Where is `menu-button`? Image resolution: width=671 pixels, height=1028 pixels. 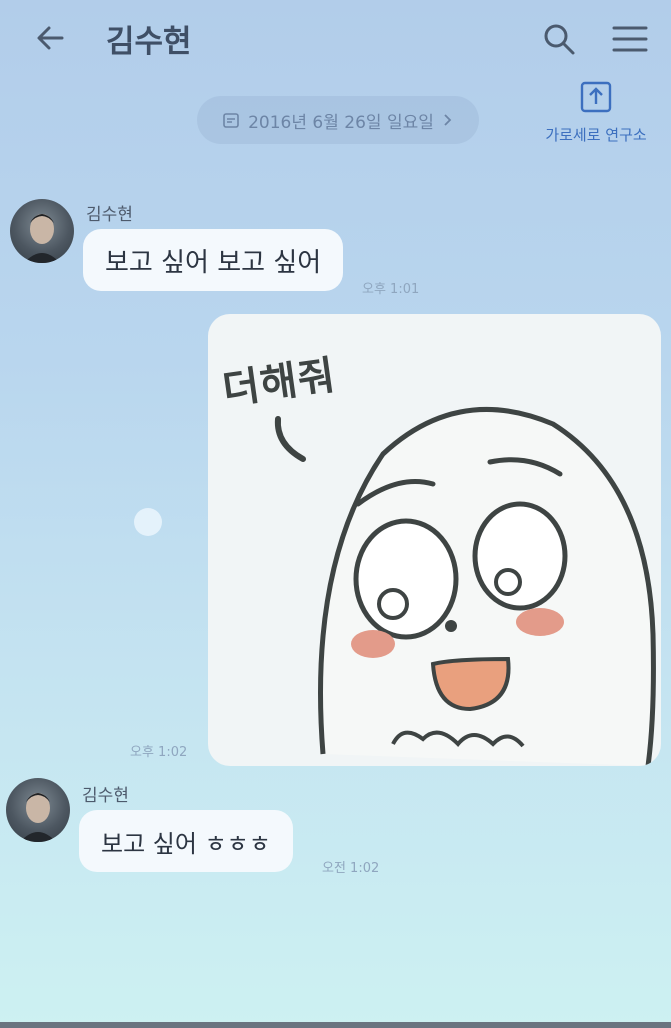
menu-button is located at coordinates (630, 39).